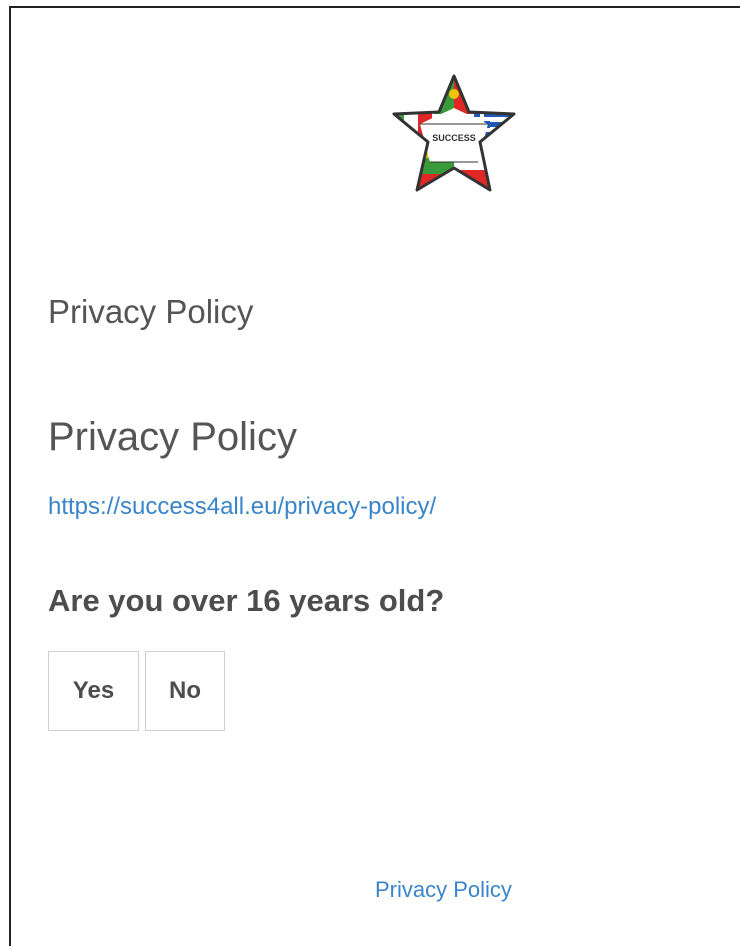 This screenshot has width=740, height=946. I want to click on star-flags-logo-icon: SUCCESS, so click(454, 133).